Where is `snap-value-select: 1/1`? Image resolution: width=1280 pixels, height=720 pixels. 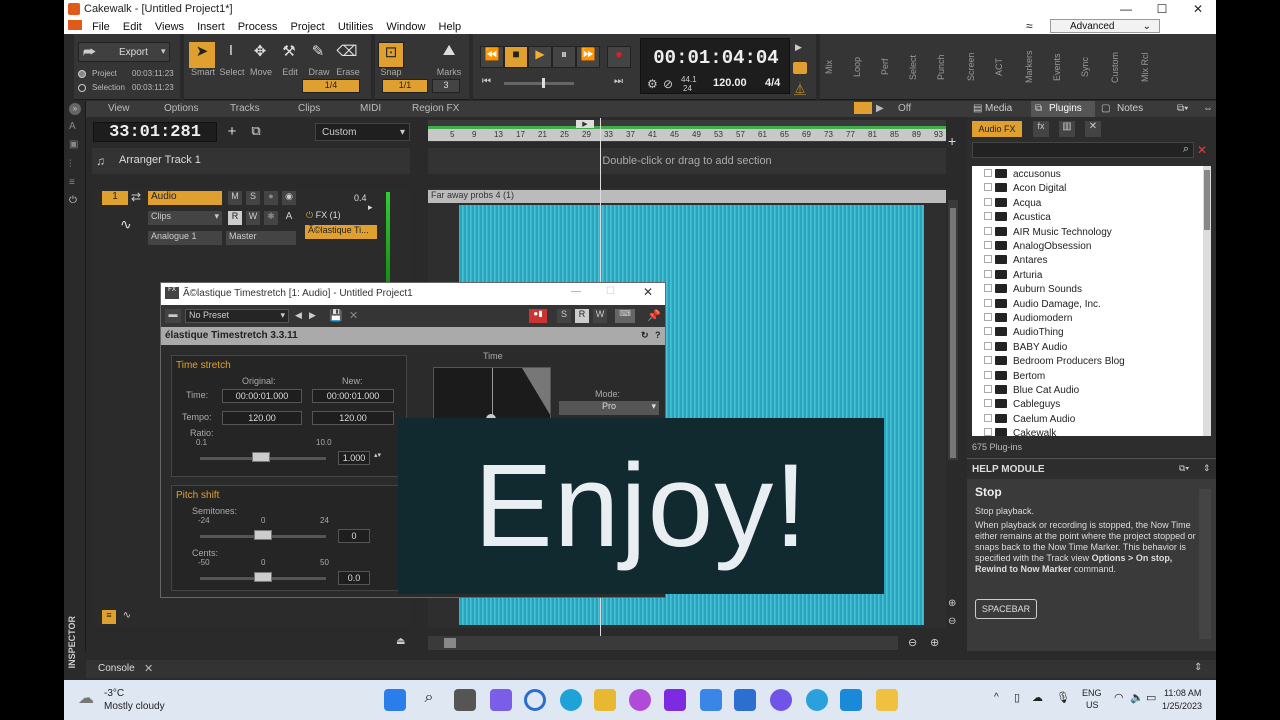 snap-value-select: 1/1 is located at coordinates (405, 86).